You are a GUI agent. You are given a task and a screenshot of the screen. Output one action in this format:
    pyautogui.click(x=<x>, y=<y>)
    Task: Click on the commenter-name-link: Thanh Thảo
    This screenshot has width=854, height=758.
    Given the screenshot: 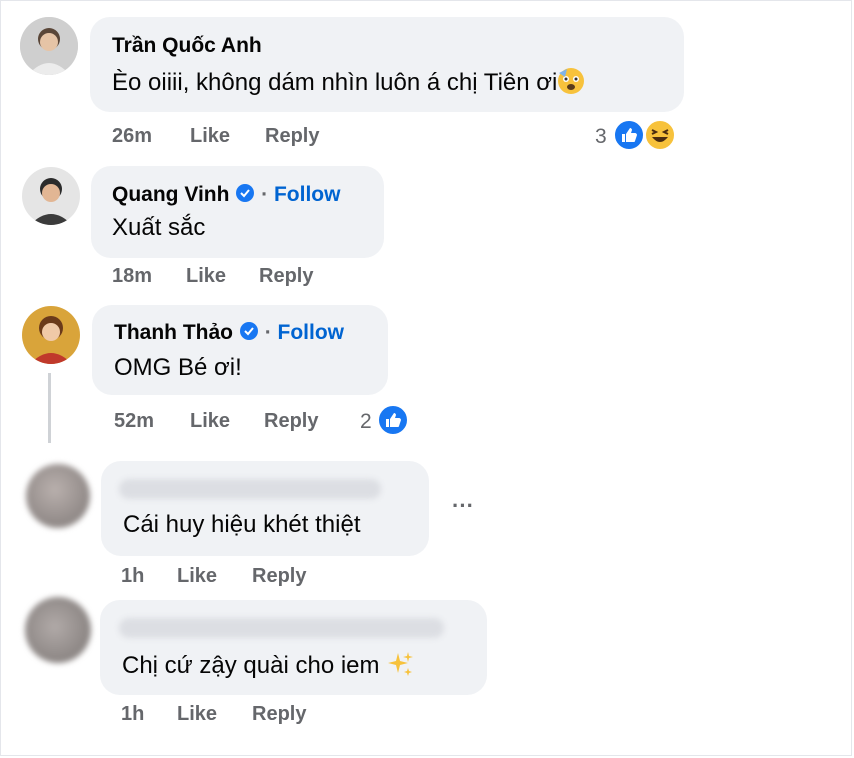 What is the action you would take?
    pyautogui.click(x=173, y=332)
    